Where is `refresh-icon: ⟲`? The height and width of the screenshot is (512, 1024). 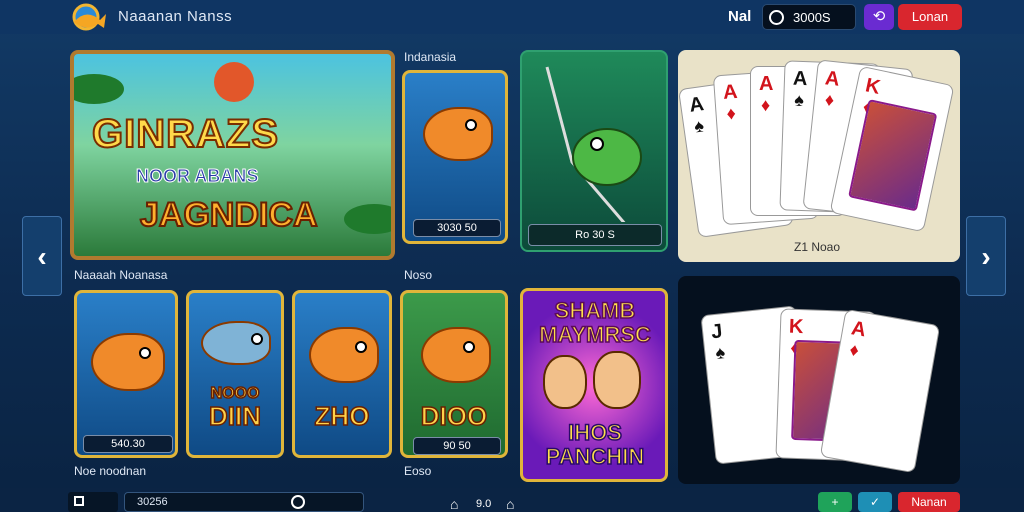 refresh-icon: ⟲ is located at coordinates (879, 16).